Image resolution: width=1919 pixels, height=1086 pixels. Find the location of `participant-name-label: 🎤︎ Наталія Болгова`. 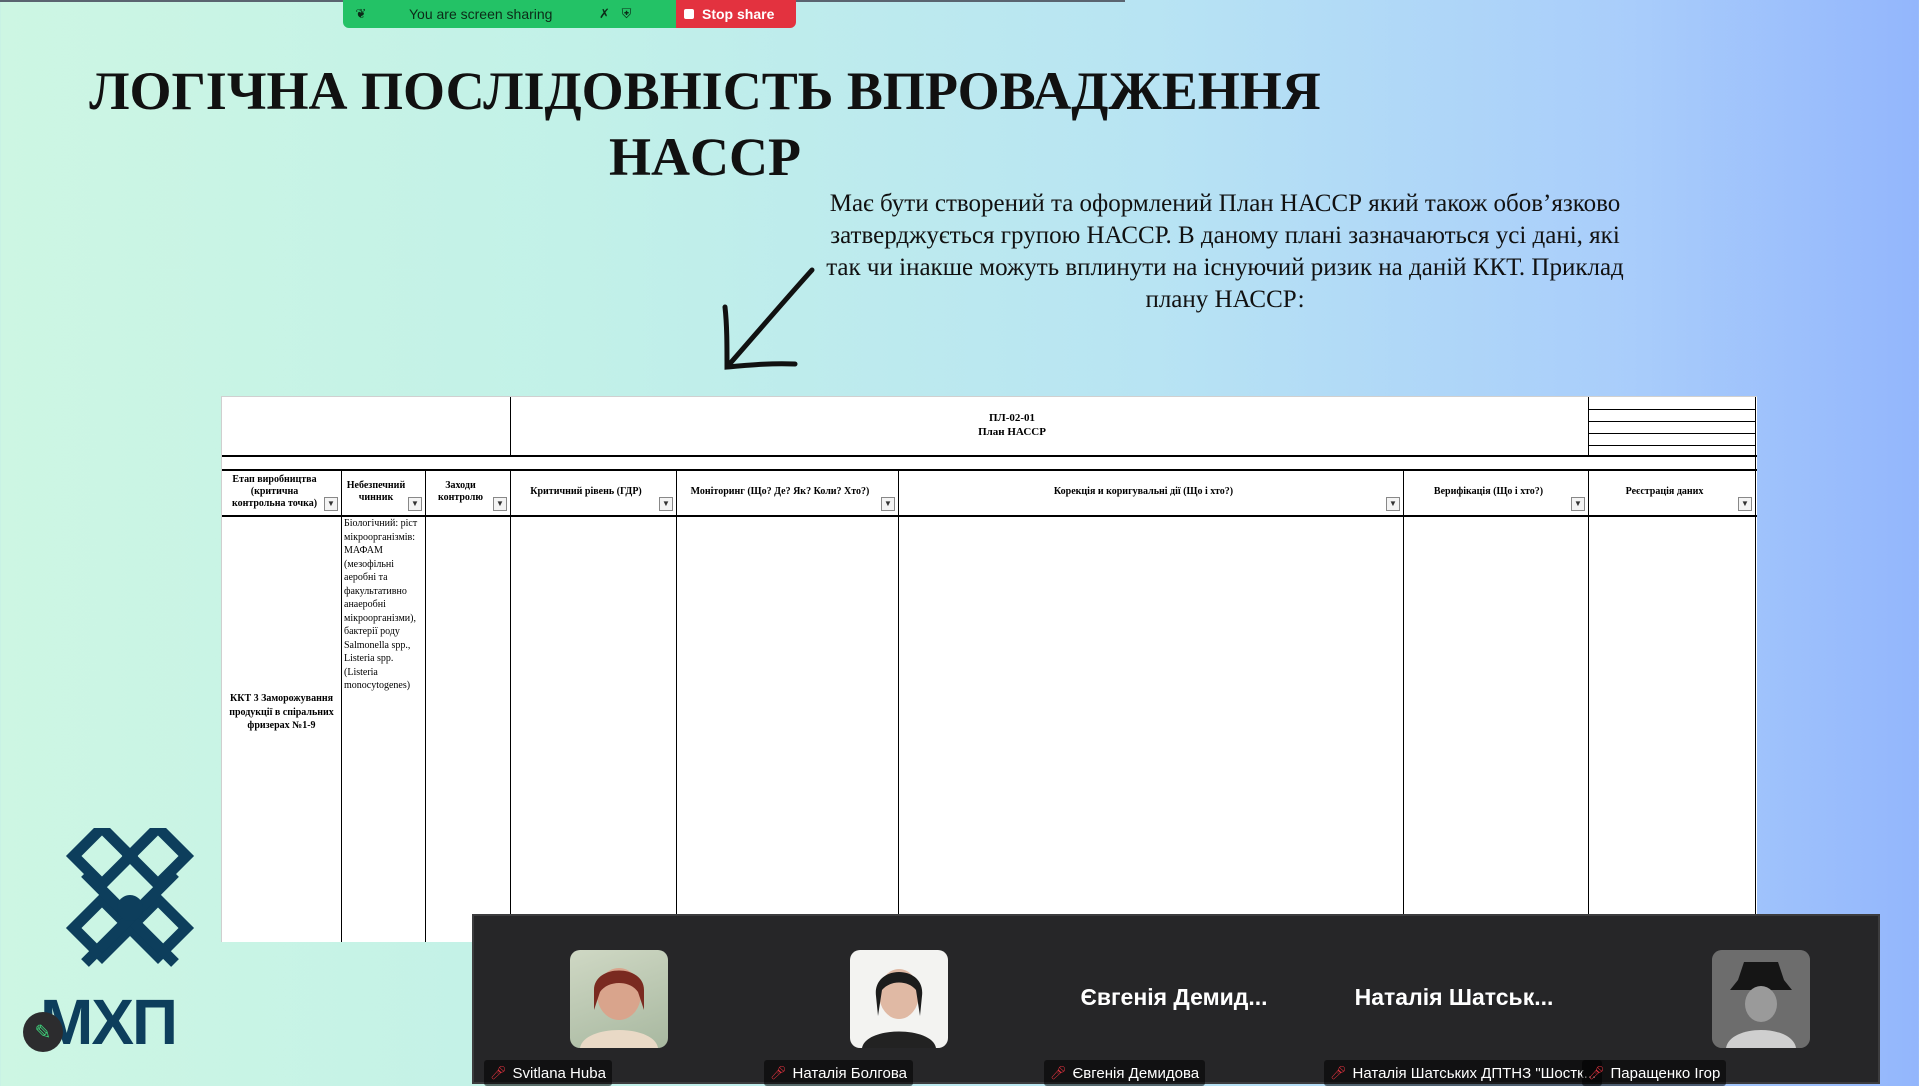

participant-name-label: 🎤︎ Наталія Болгова is located at coordinates (839, 1073).